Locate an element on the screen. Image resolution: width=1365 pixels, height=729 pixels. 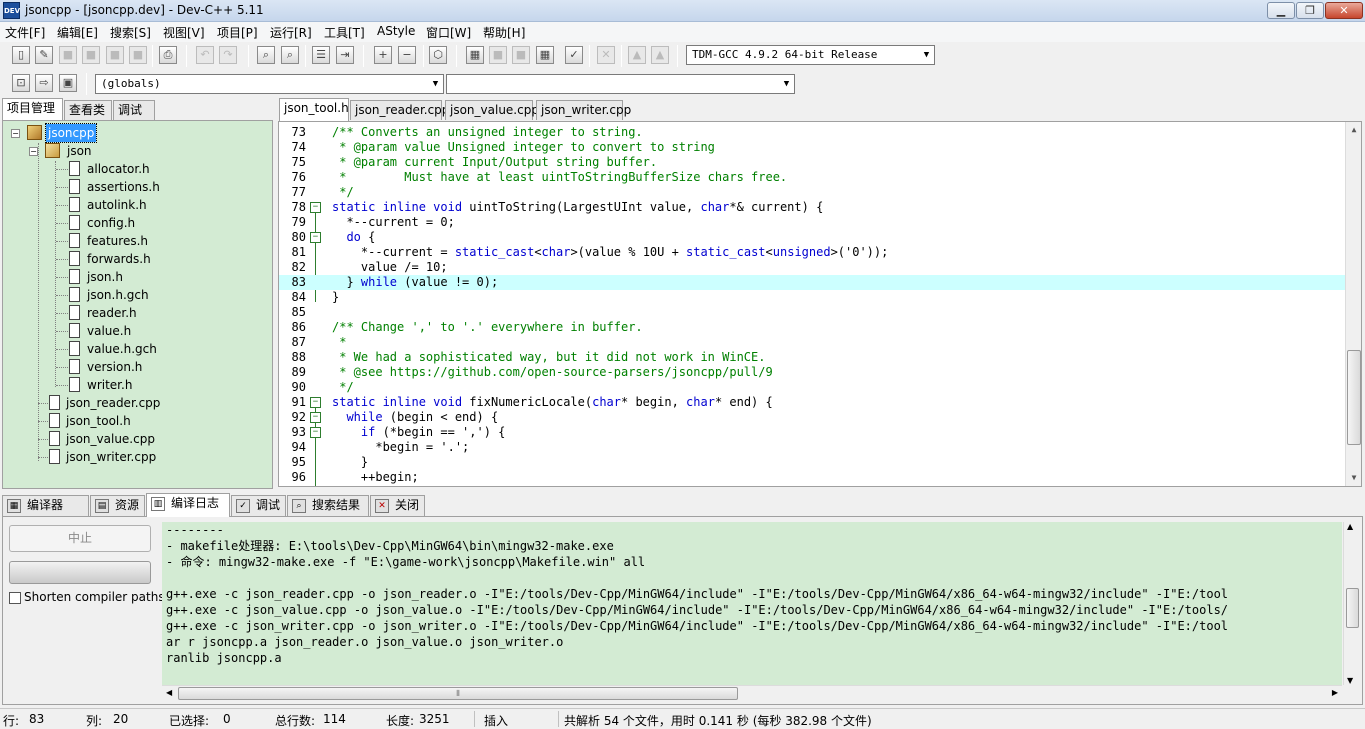
add-to-project-icon: + is located at coordinates (383, 55).